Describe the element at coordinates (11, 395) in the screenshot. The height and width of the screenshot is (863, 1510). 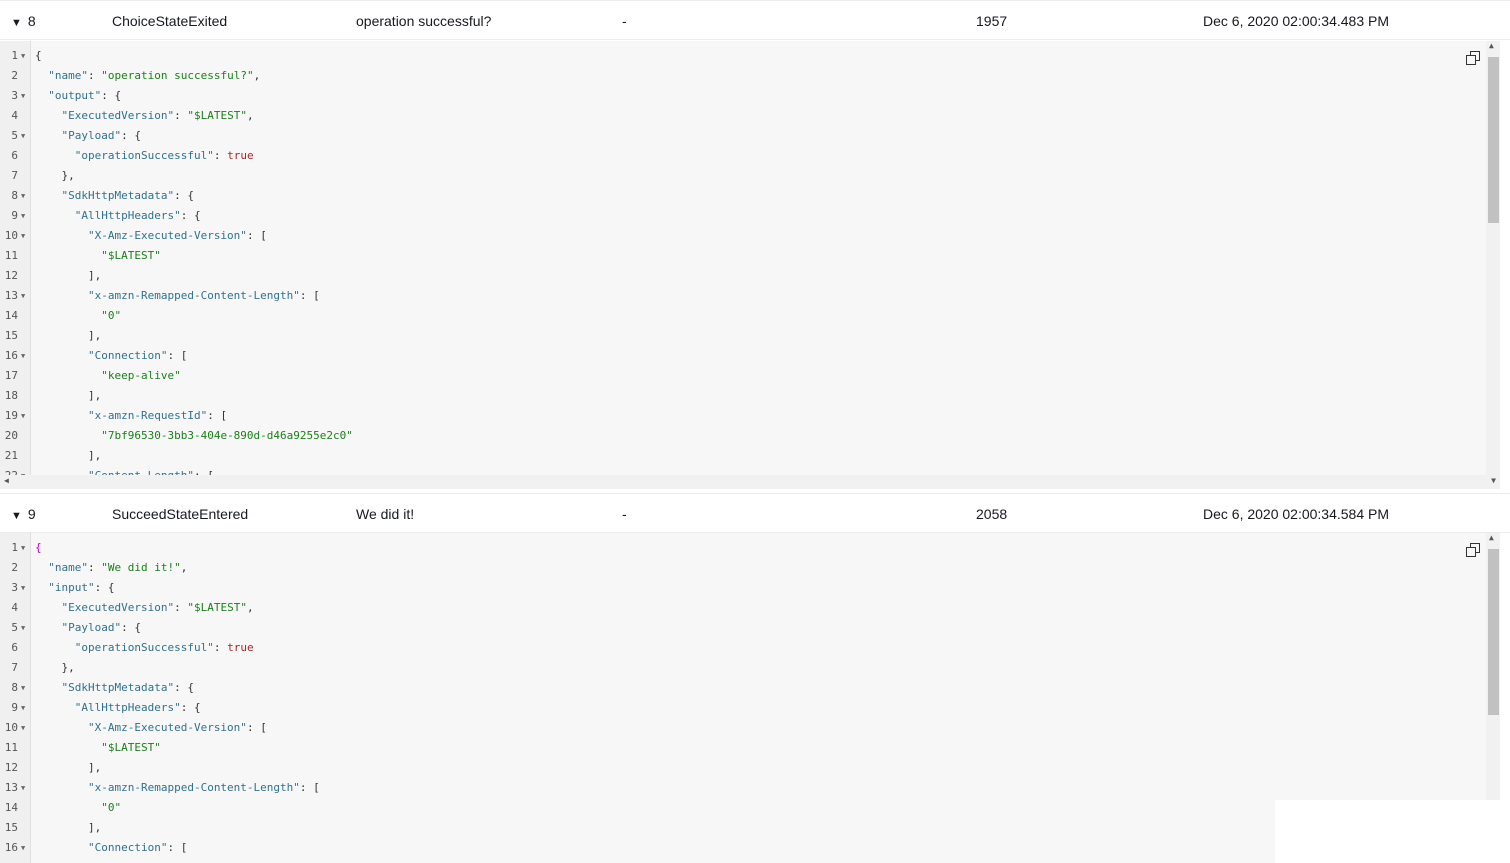
I see `line-number: 18` at that location.